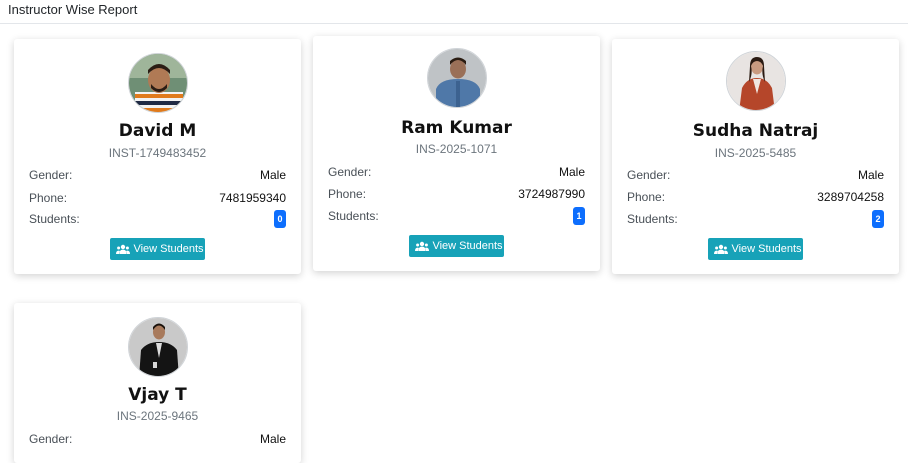 The image size is (908, 463). Describe the element at coordinates (454, 12) in the screenshot. I see `page-title: Instructor Wise Report` at that location.